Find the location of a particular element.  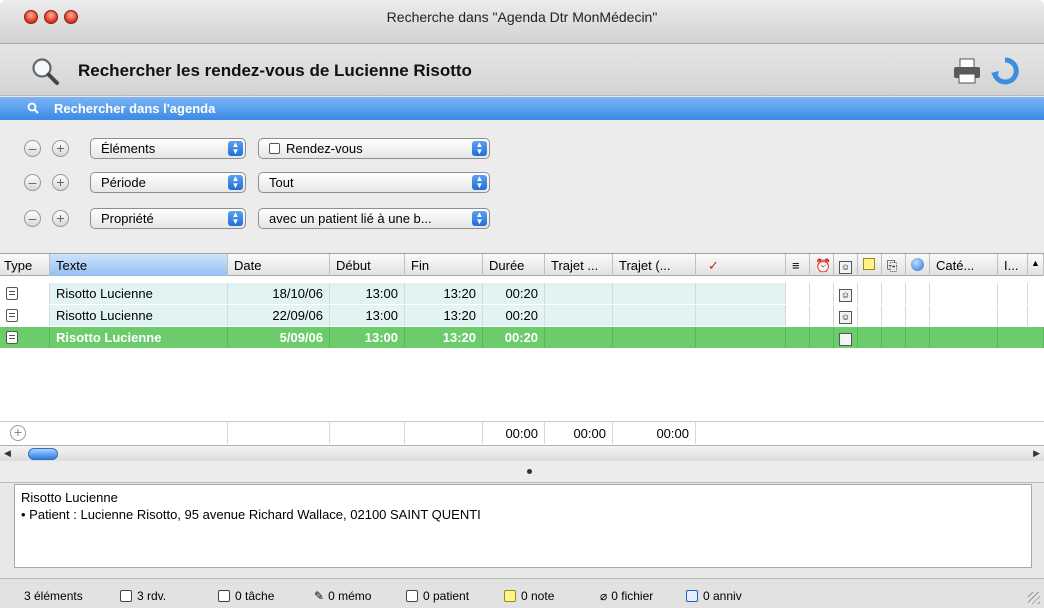

text-cell: Risotto Lucienne is located at coordinates (139, 293).